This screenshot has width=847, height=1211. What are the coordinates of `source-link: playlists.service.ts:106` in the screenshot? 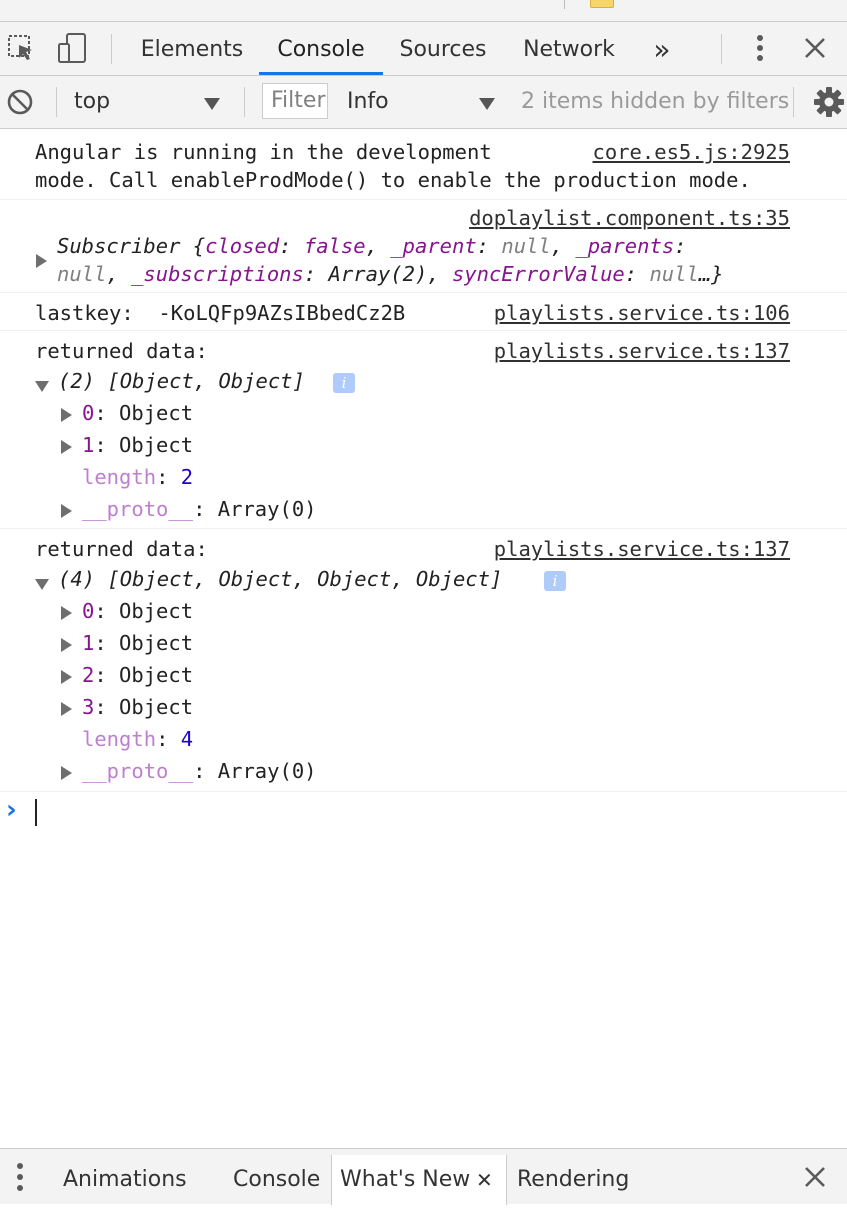 It's located at (642, 313).